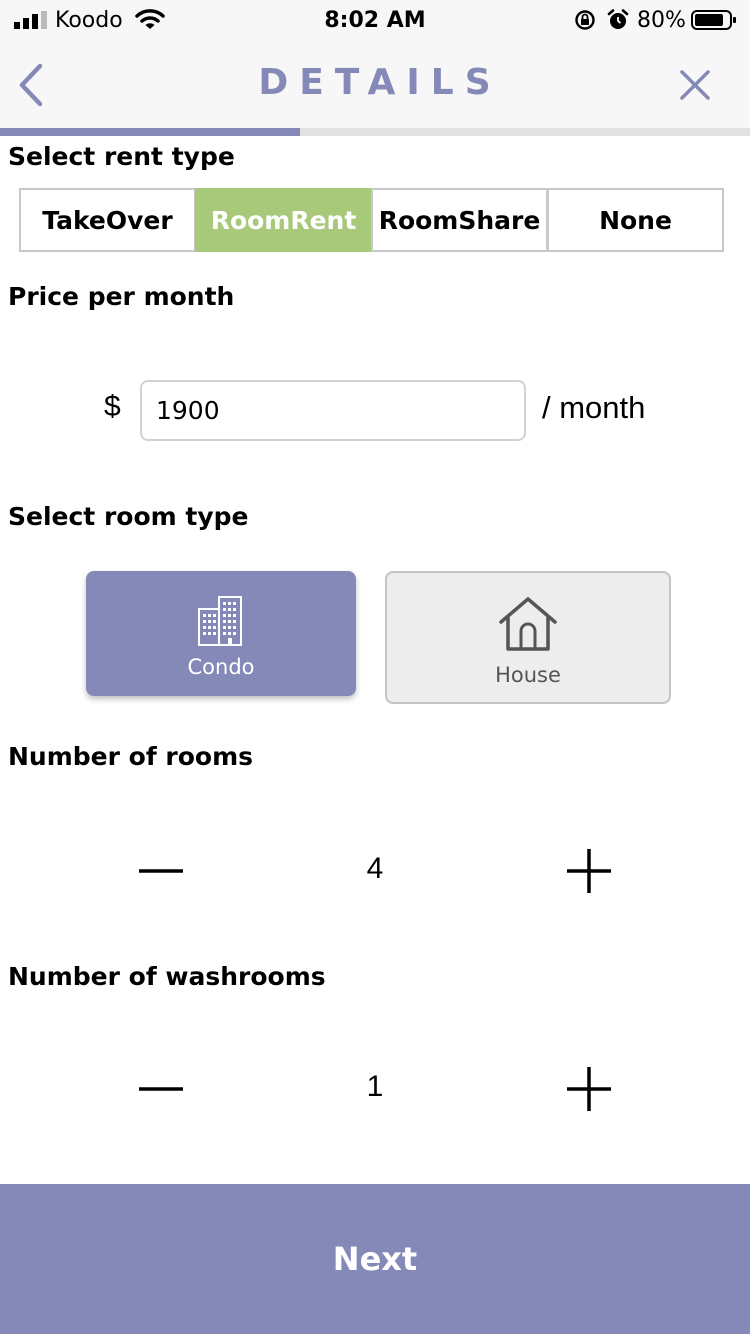 The image size is (750, 1334). Describe the element at coordinates (107, 220) in the screenshot. I see `rent-option-takeover: TakeOver` at that location.